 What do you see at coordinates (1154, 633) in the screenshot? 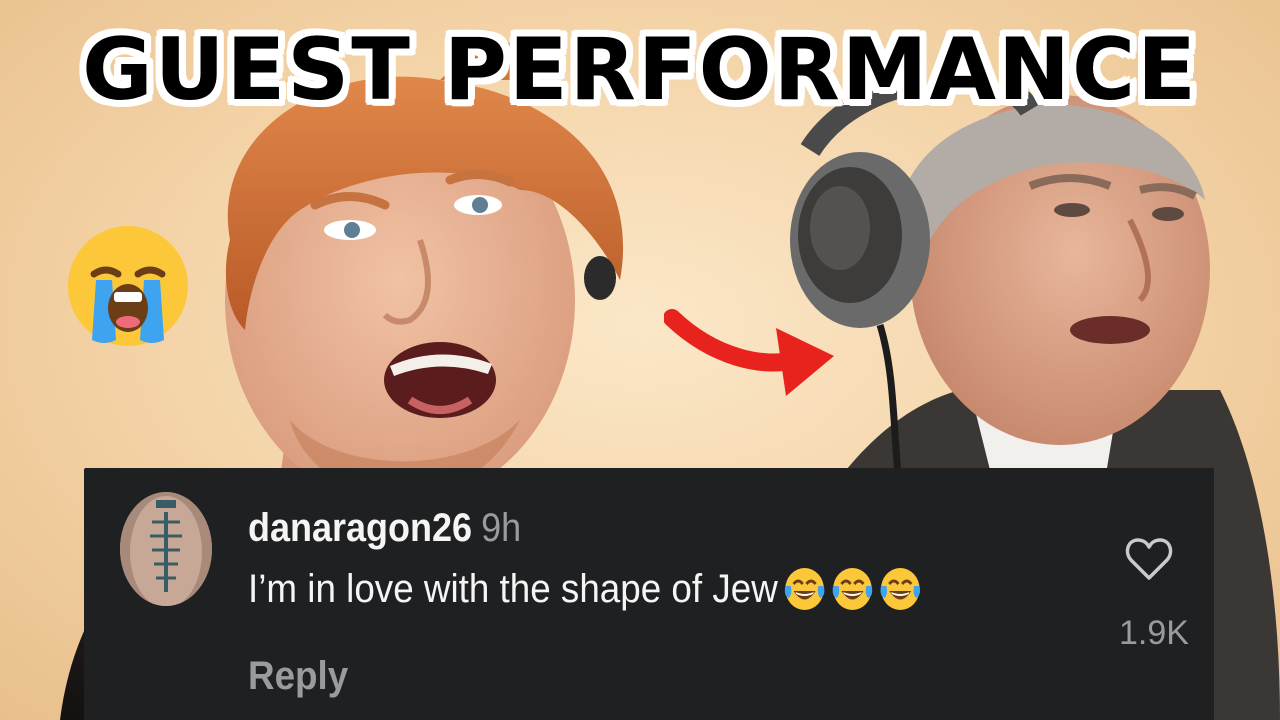
I see `like-count: 1.9K` at bounding box center [1154, 633].